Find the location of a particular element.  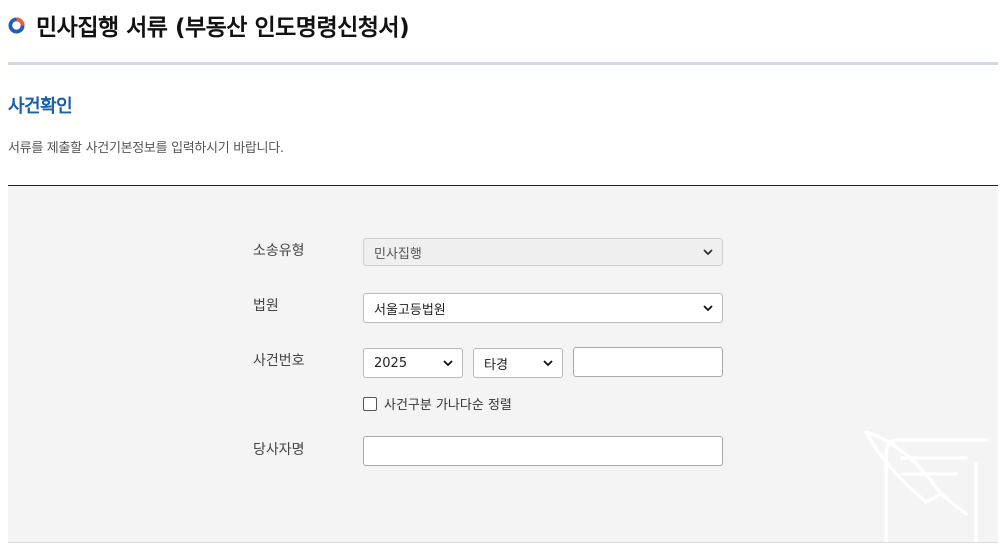

sort-checkbox is located at coordinates (370, 403).